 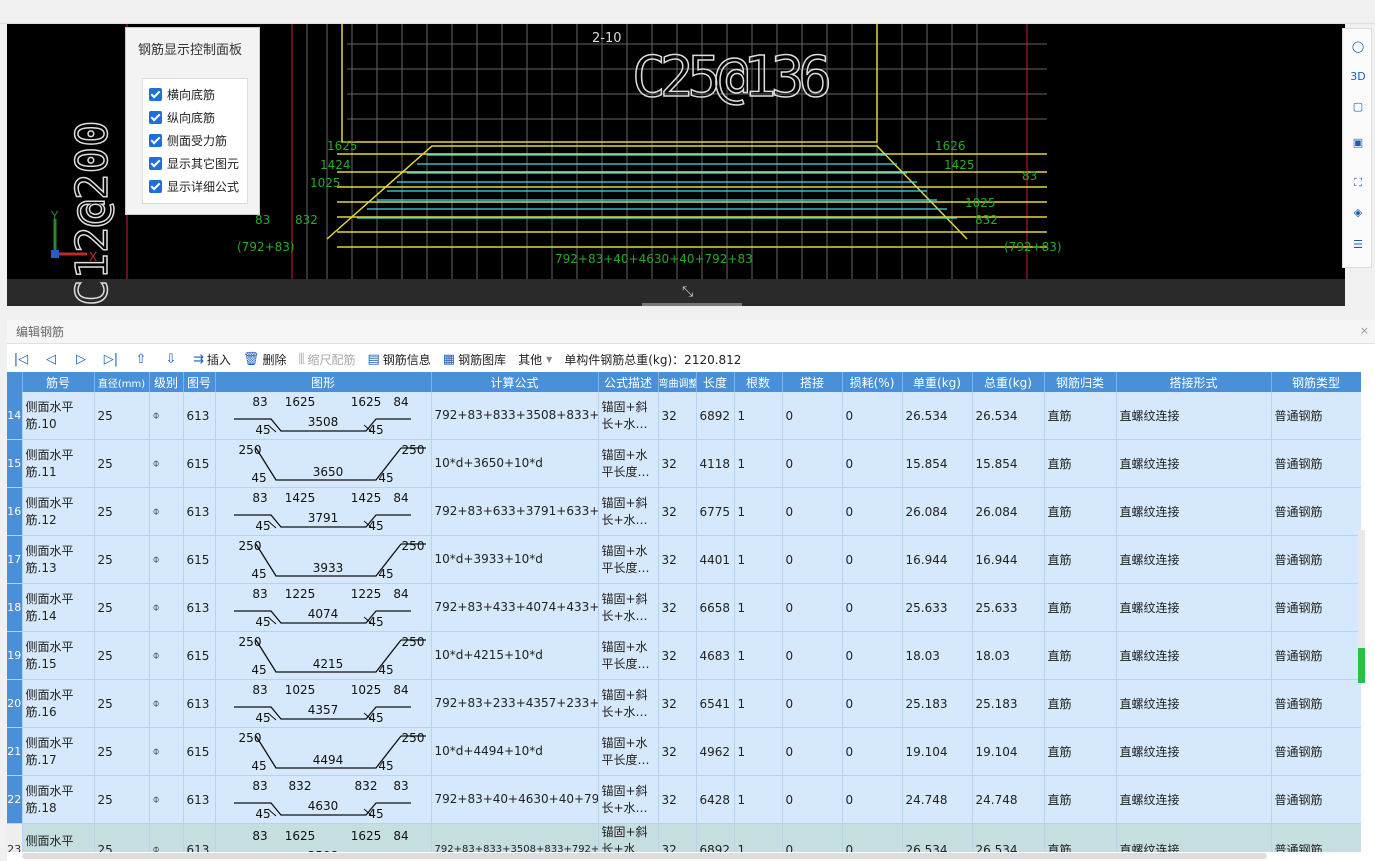 I want to click on move-up-icon: ⇧, so click(x=141, y=359).